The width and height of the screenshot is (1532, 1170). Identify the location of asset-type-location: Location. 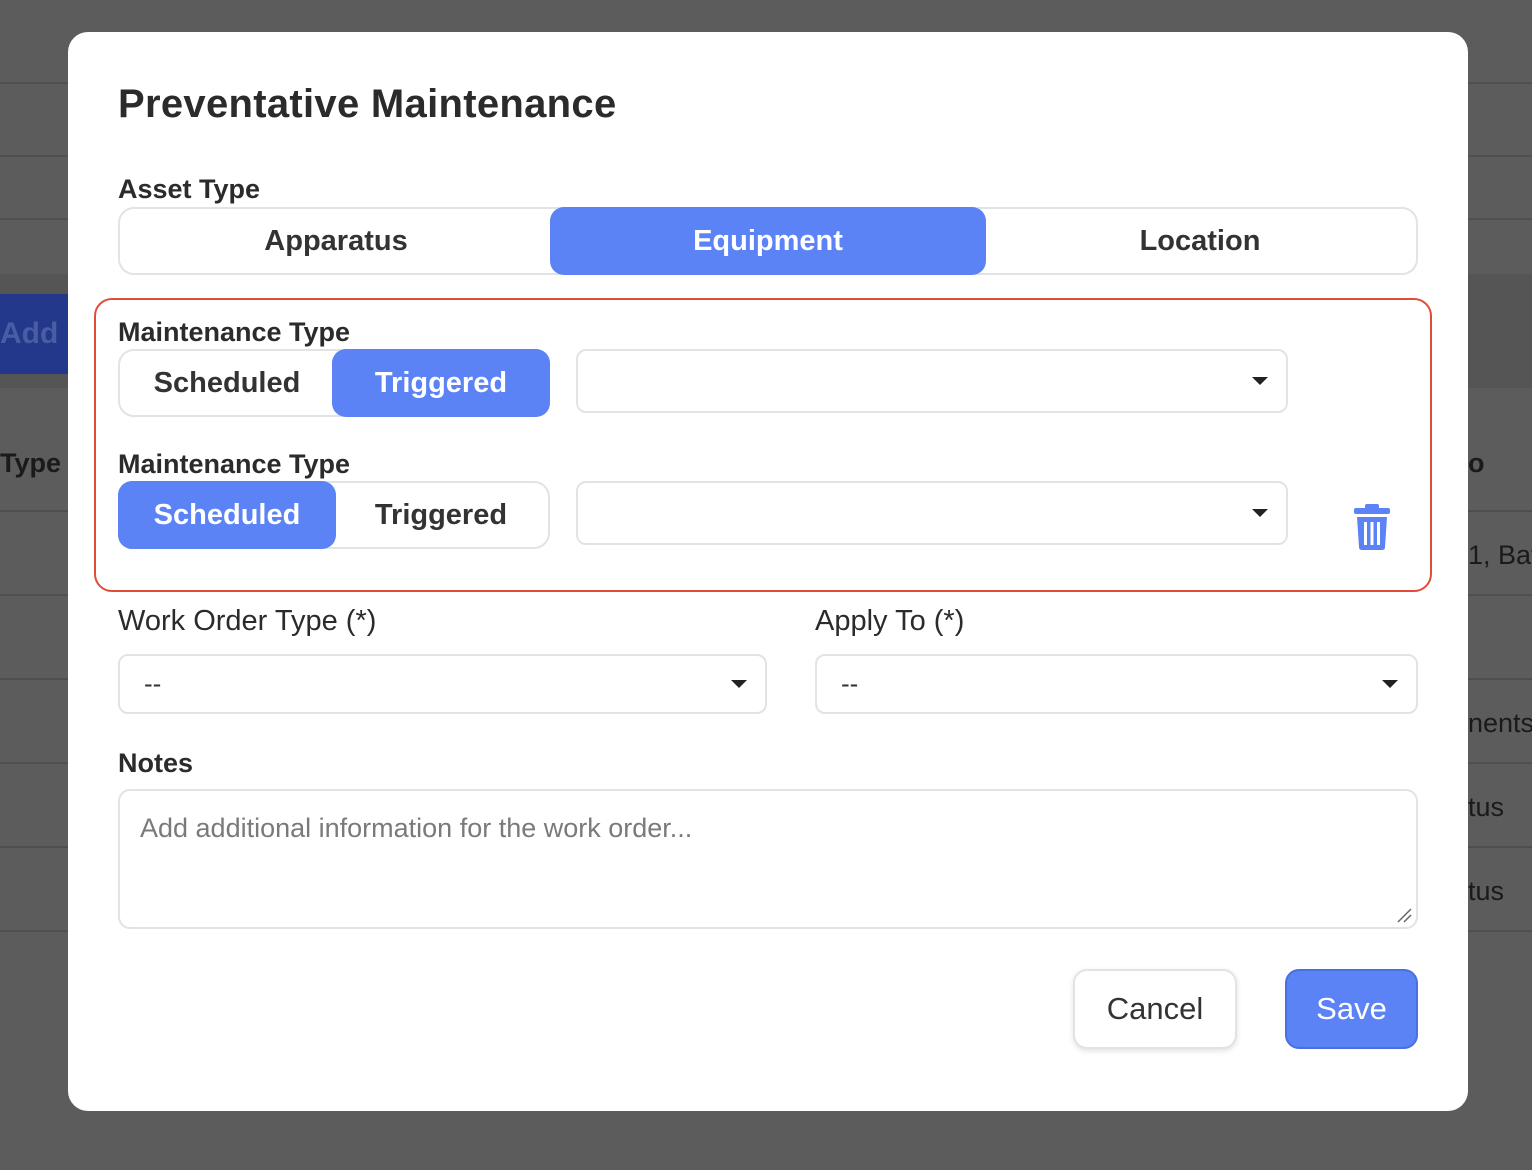
(1200, 241).